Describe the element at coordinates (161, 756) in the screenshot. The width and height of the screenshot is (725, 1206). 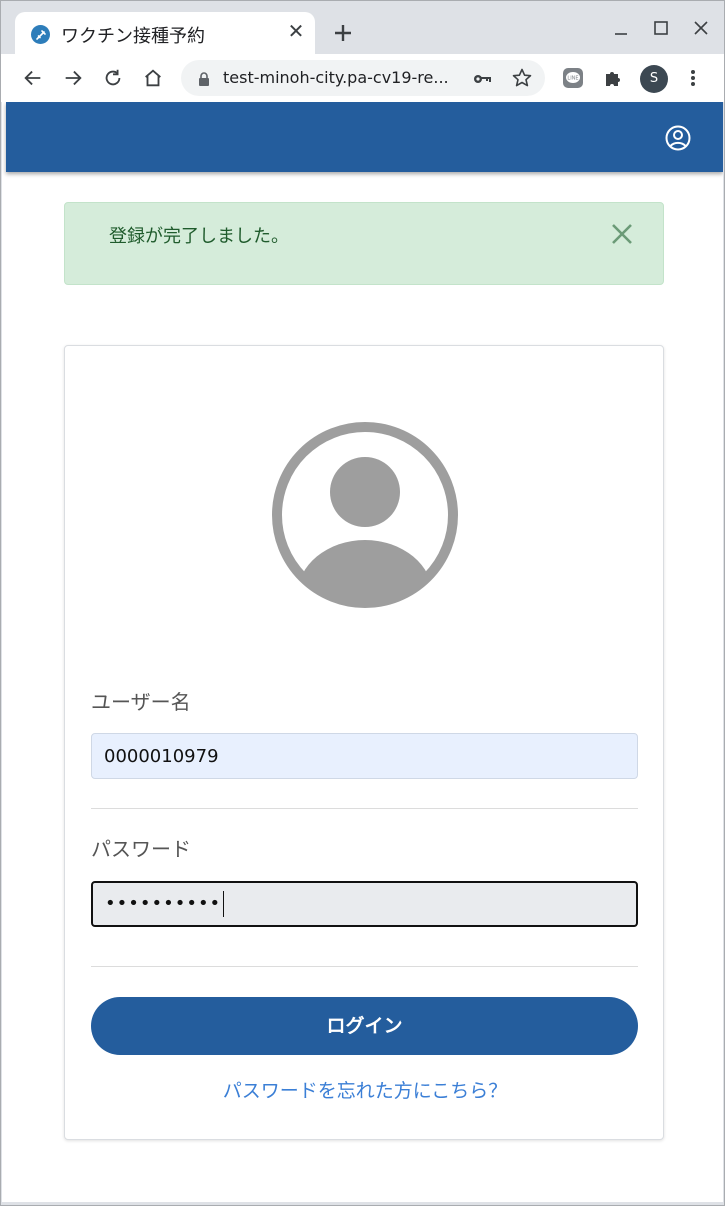
I see `username-value: 0000010979` at that location.